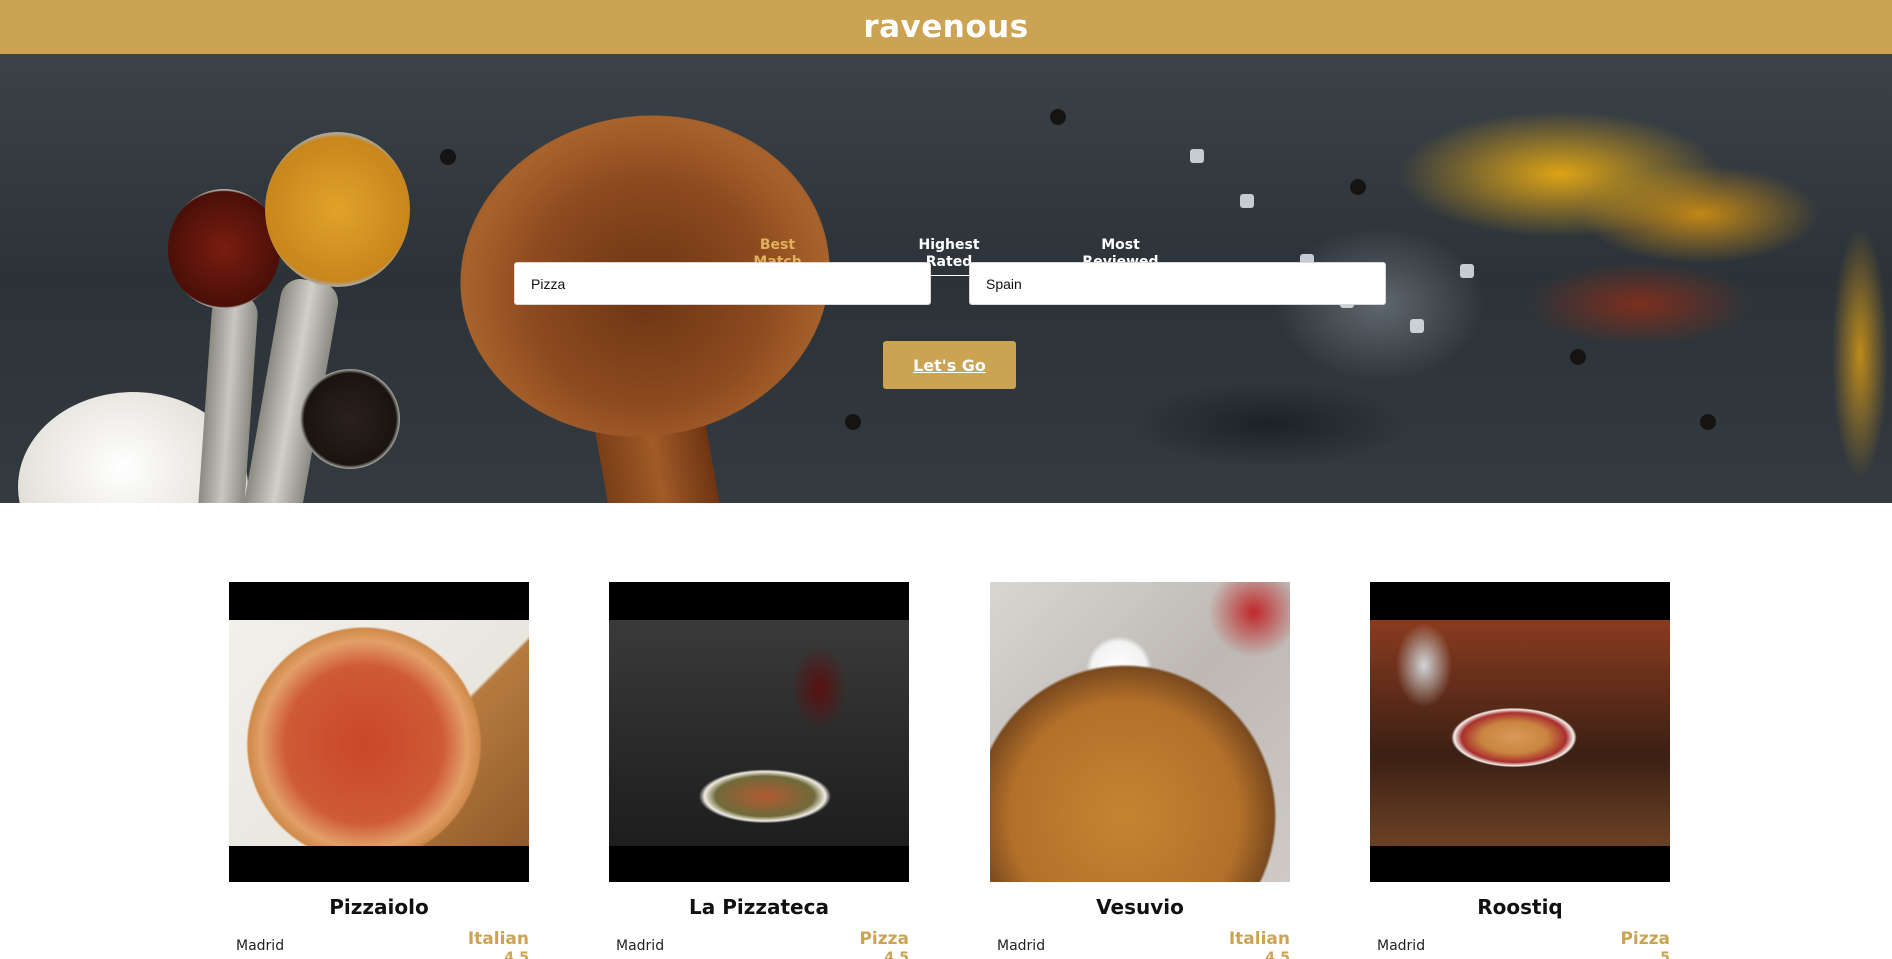  I want to click on tab-best-match: Best Match, so click(777, 226).